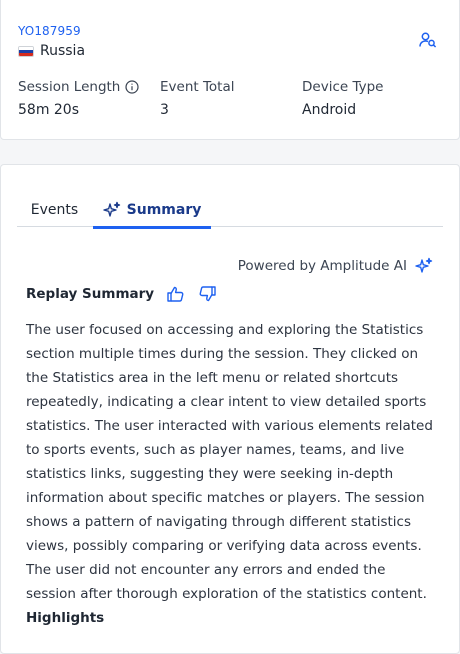 This screenshot has width=460, height=654. What do you see at coordinates (342, 98) in the screenshot?
I see `stat-device-type: Device Type Android` at bounding box center [342, 98].